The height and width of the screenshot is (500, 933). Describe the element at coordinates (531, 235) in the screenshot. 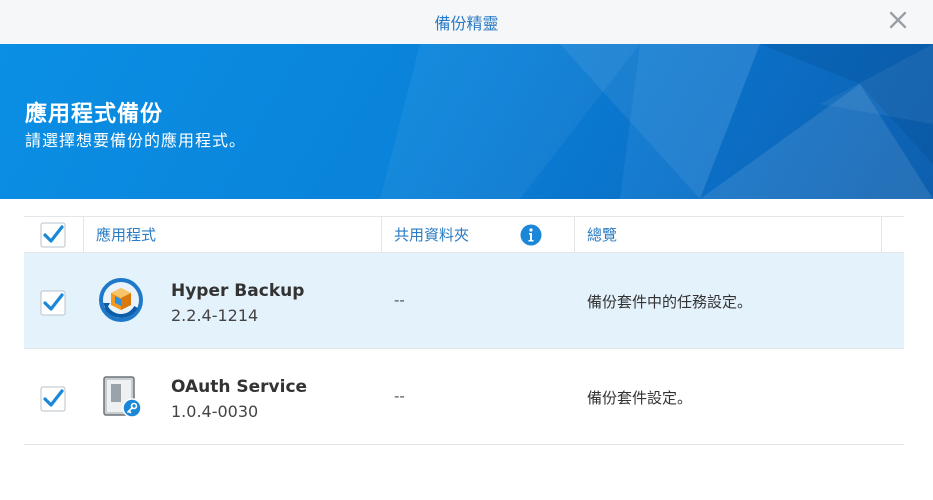

I see `info-icon` at that location.